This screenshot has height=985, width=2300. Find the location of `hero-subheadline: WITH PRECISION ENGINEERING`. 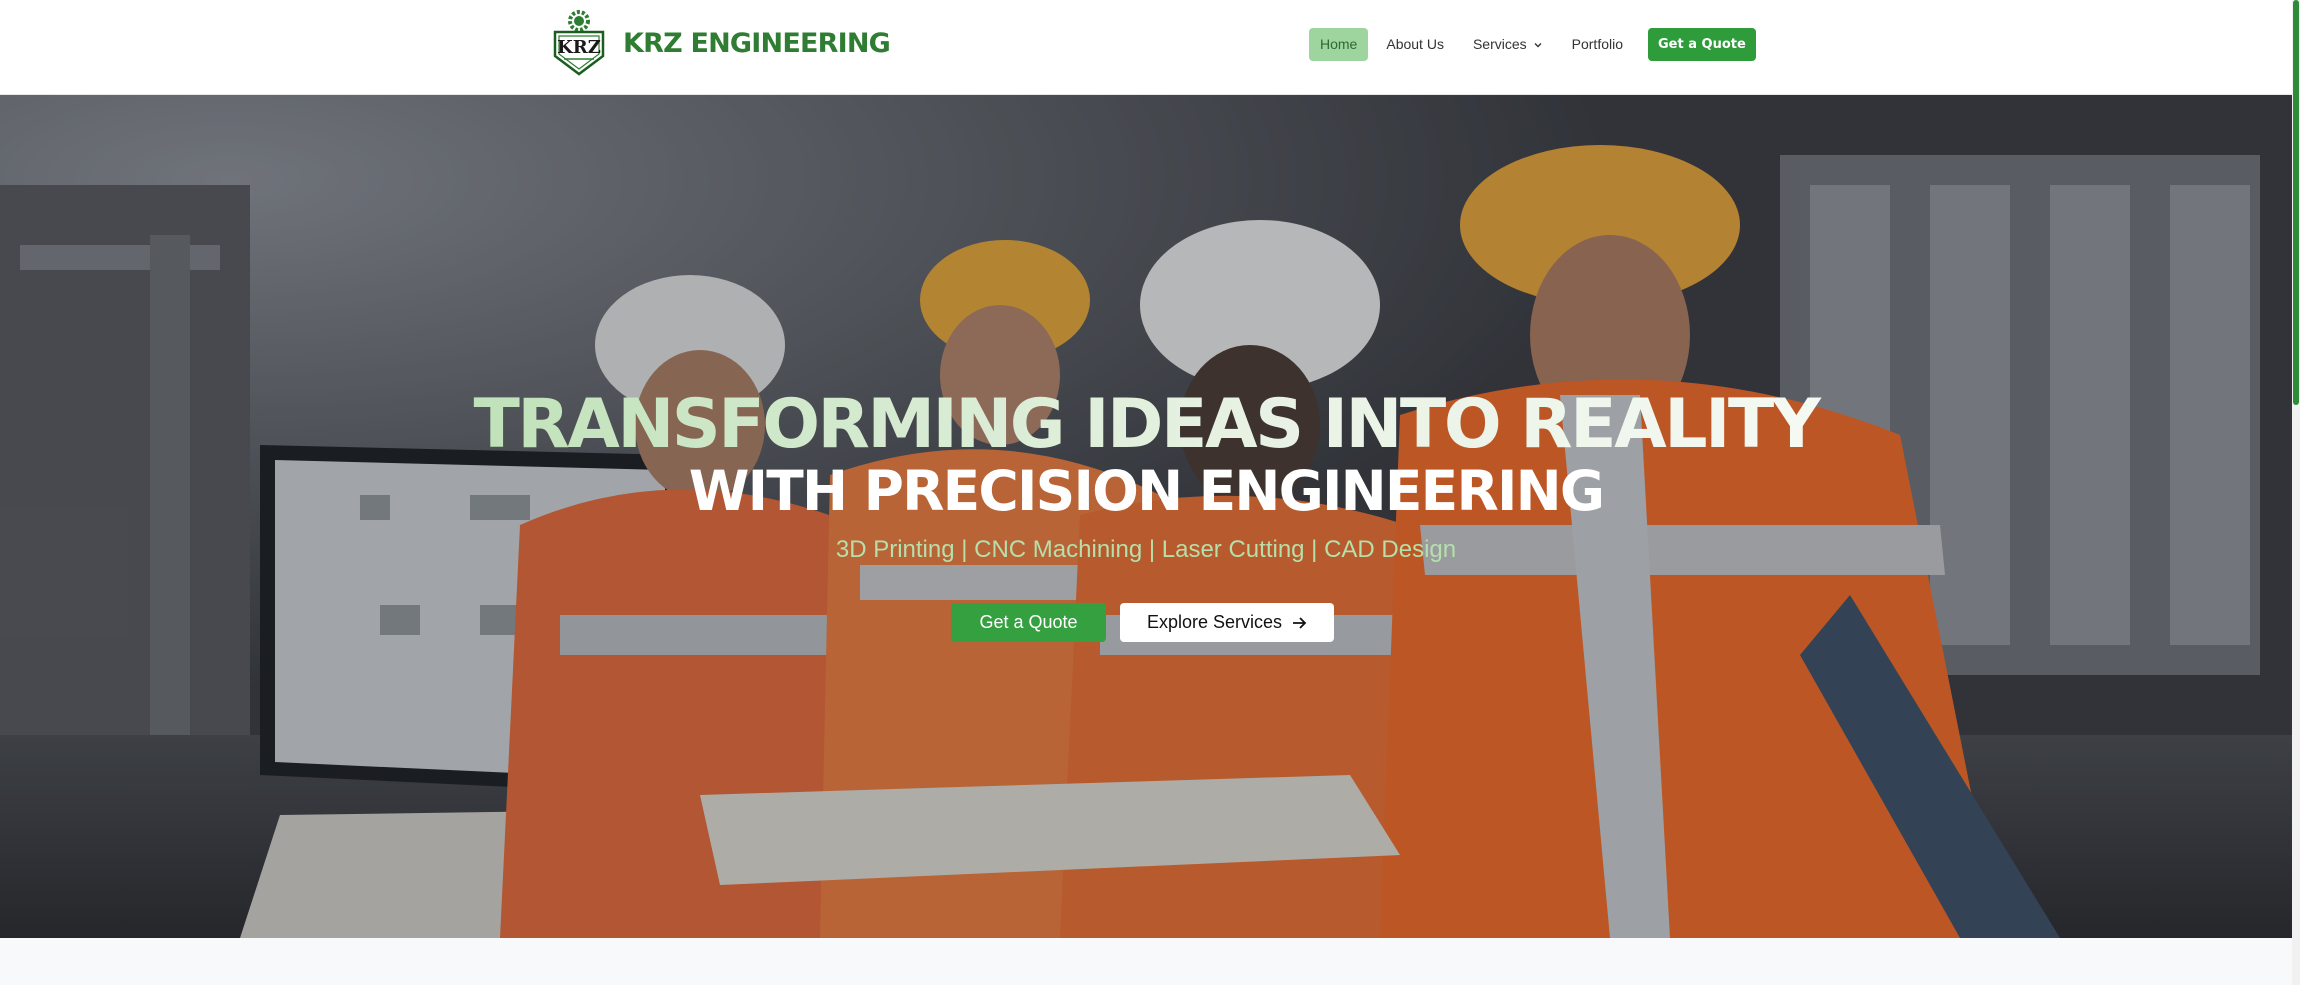

hero-subheadline: WITH PRECISION ENGINEERING is located at coordinates (1146, 491).